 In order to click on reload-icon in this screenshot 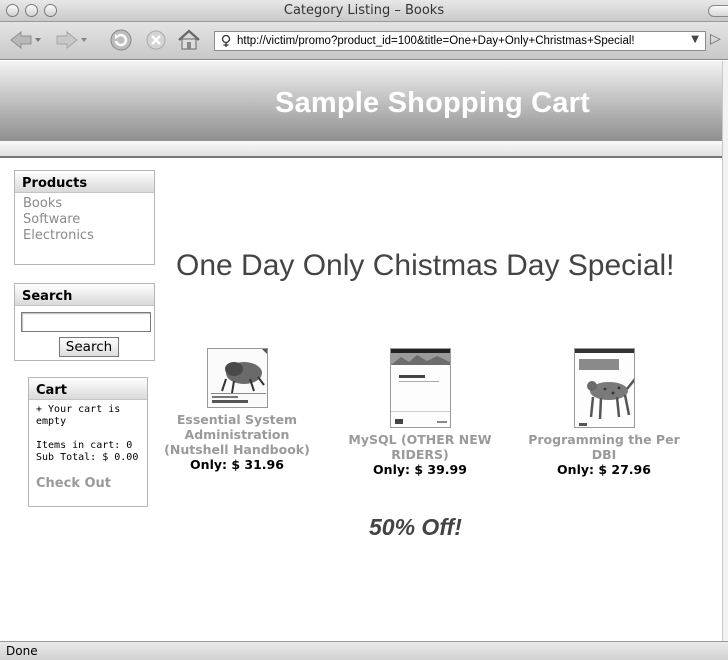, I will do `click(121, 40)`.